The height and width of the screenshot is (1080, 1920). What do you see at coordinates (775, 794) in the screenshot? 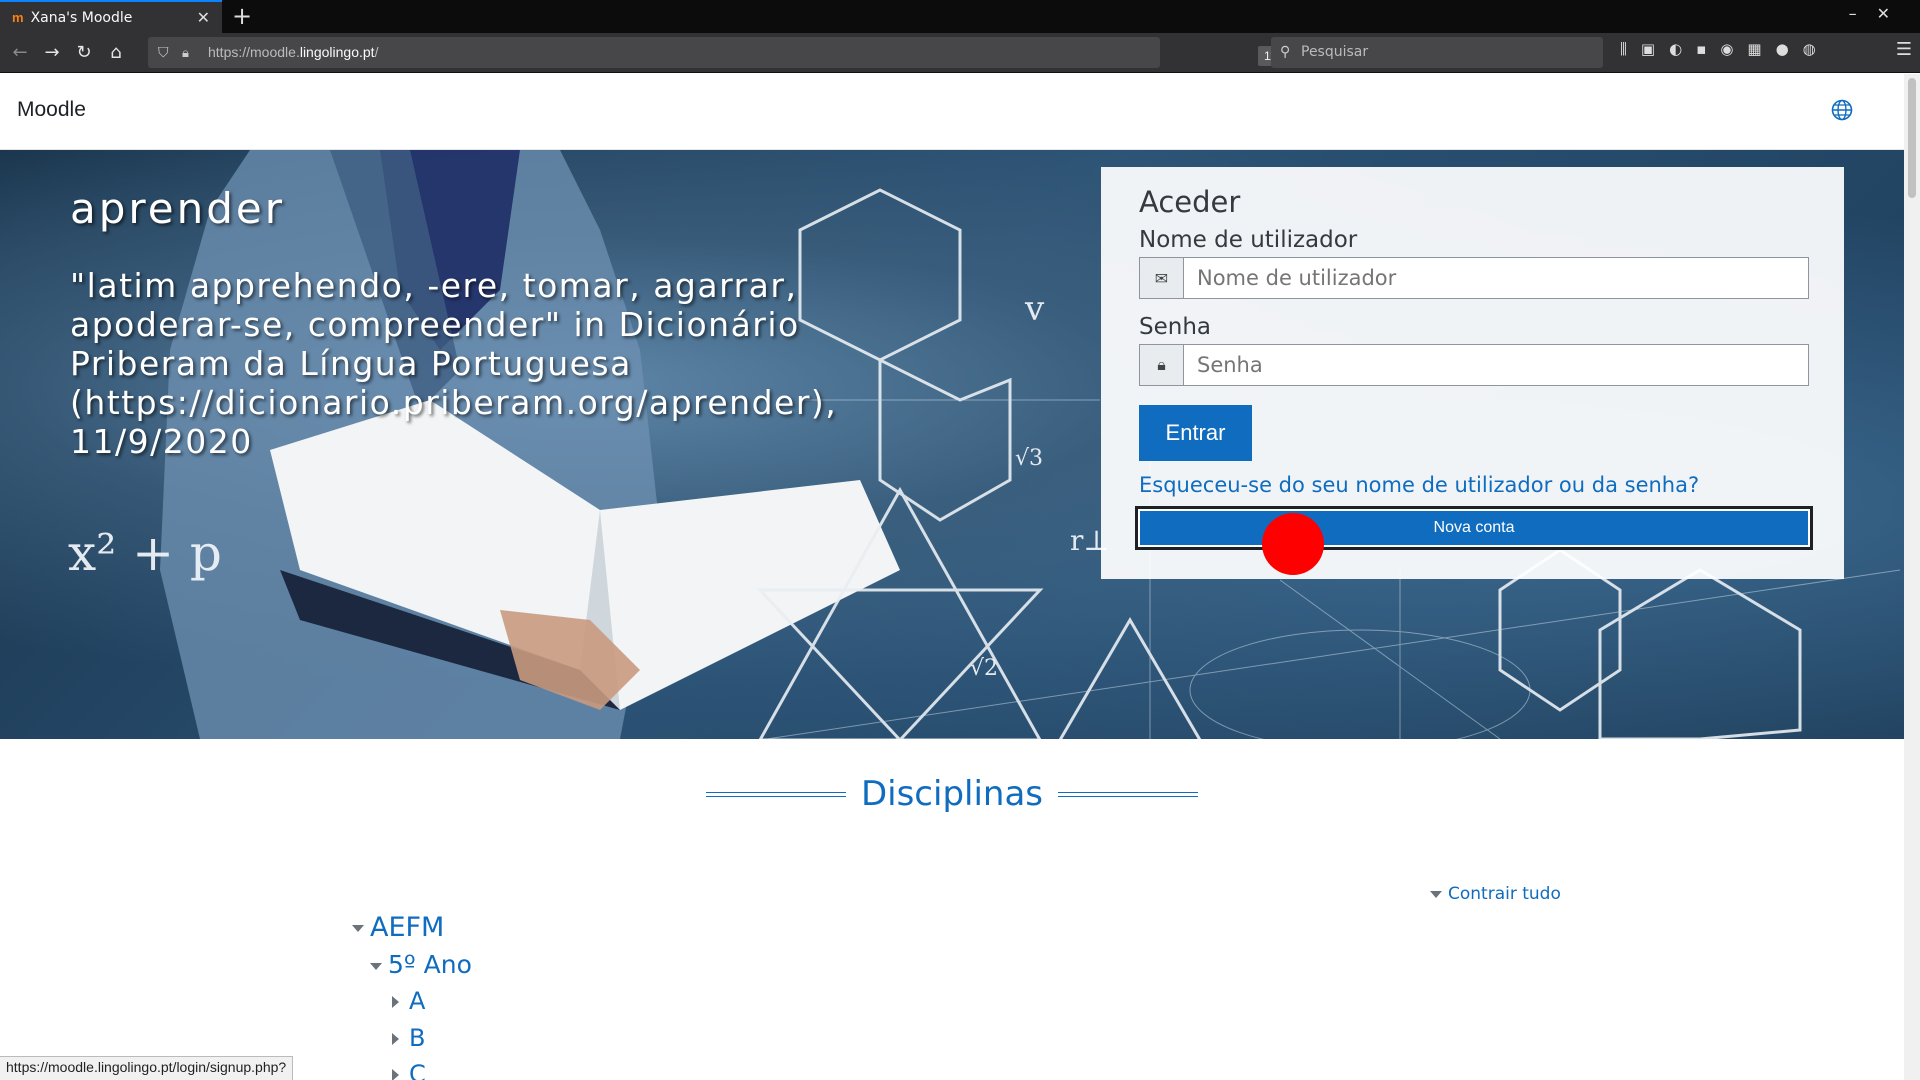
I see `heading-line-left` at bounding box center [775, 794].